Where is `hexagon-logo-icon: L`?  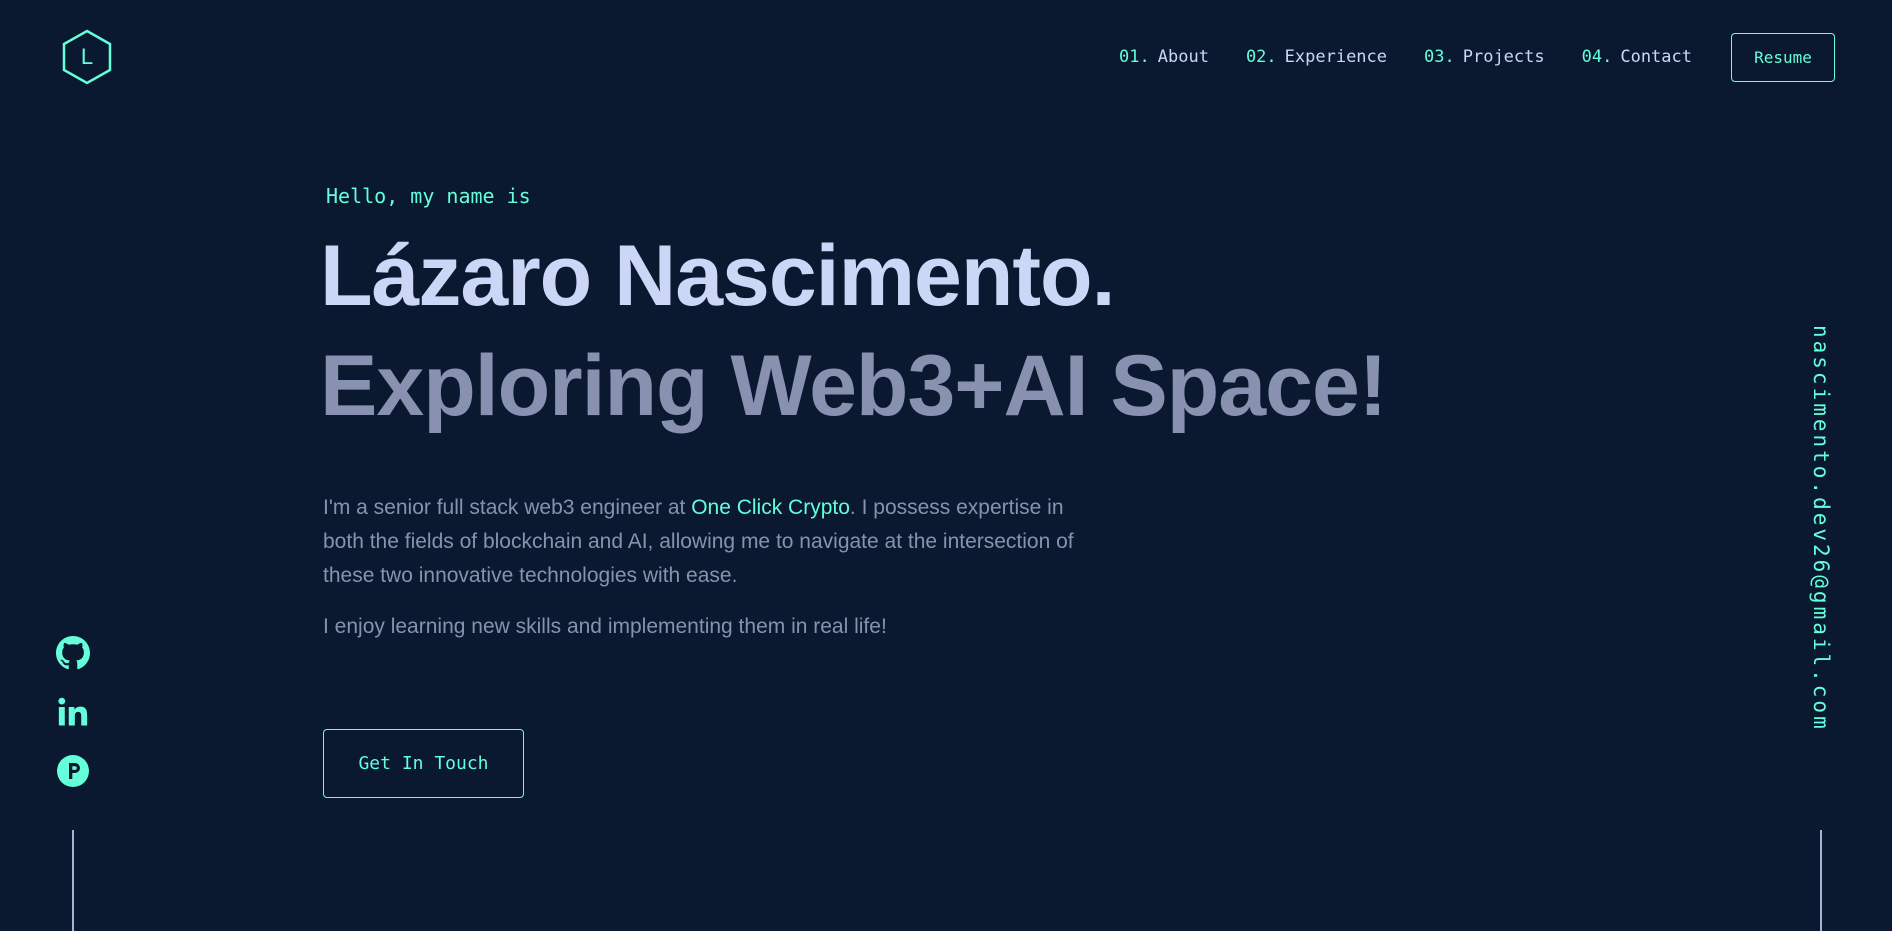 hexagon-logo-icon: L is located at coordinates (87, 57).